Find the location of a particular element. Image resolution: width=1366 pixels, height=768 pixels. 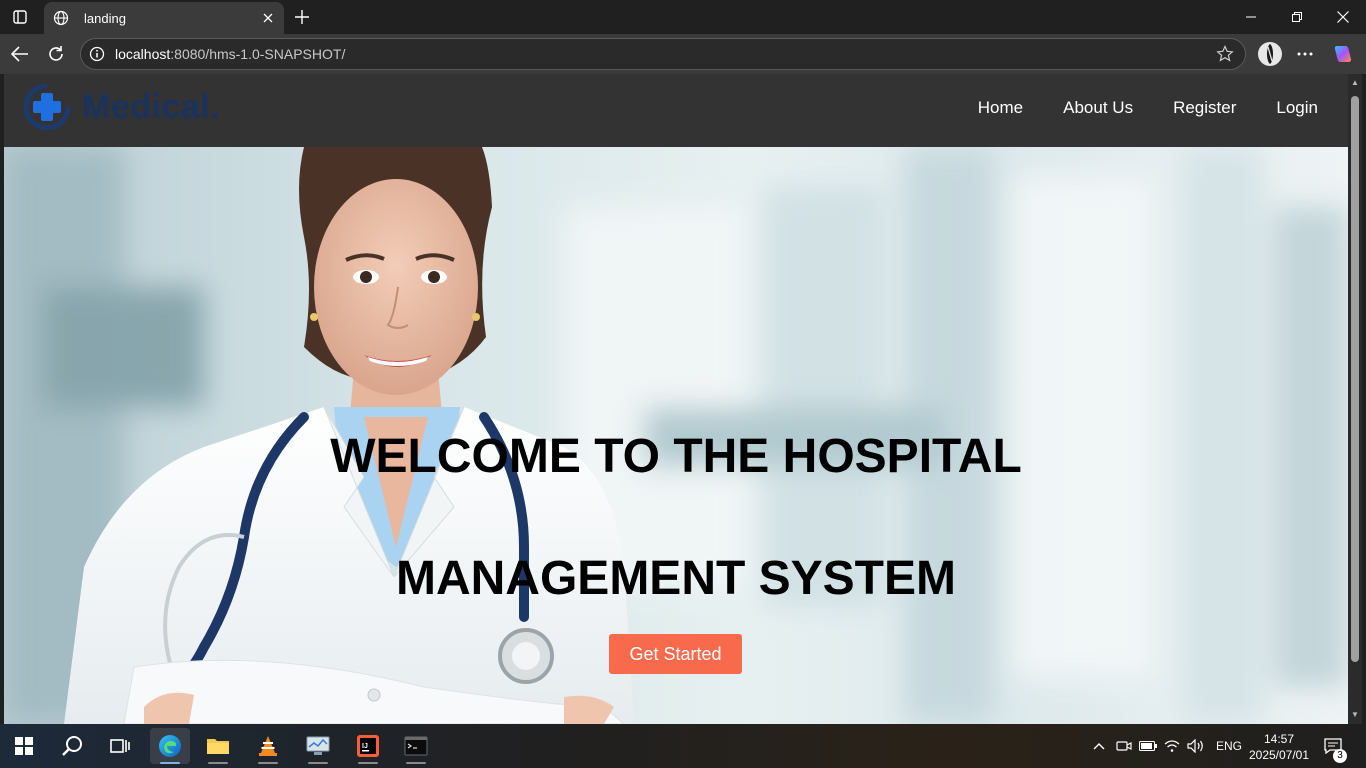

tray-chevron-up-icon is located at coordinates (1099, 746).